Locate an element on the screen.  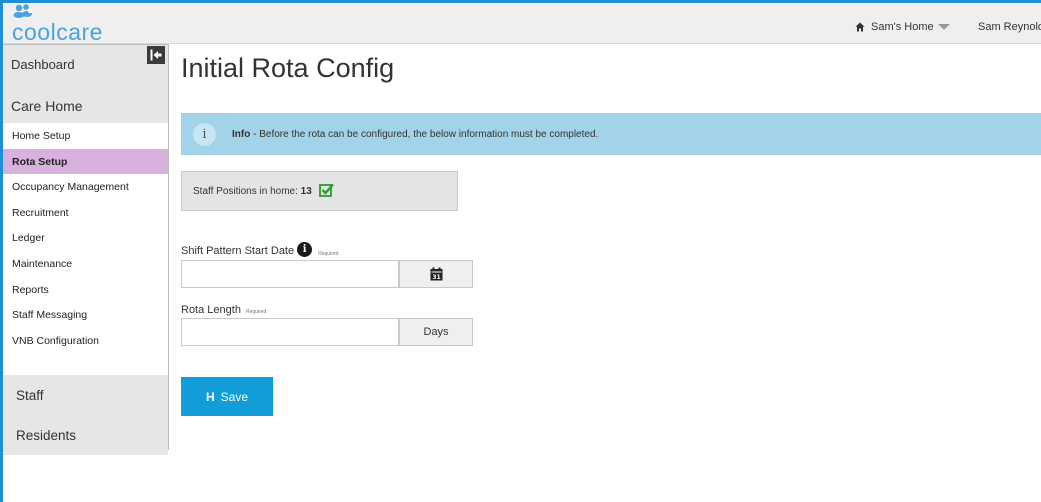
sidebar-item-reports: Reports is located at coordinates (85, 290).